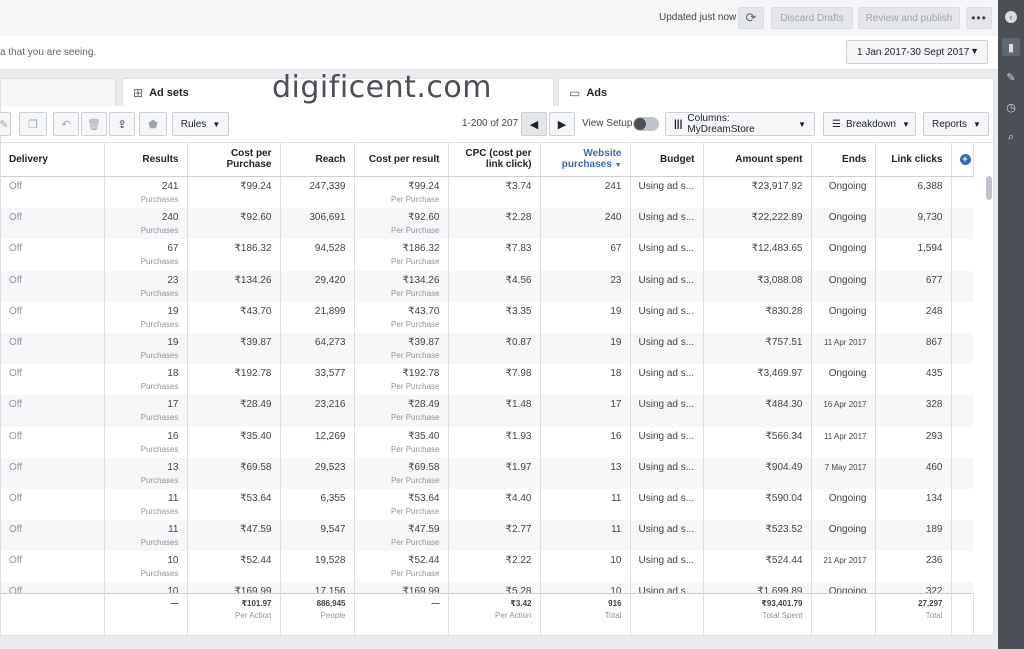  What do you see at coordinates (913, 160) in the screenshot?
I see `column-header-link-clicks: Link clicks` at bounding box center [913, 160].